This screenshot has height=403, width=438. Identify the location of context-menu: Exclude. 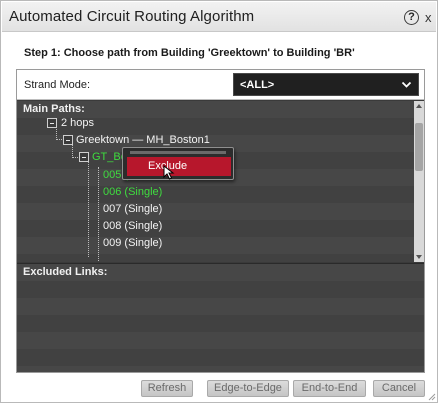
(178, 163).